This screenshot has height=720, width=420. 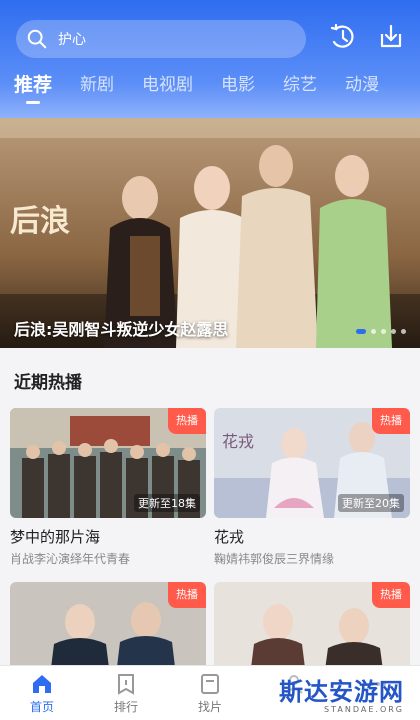 I want to click on nav-home: 首页, so click(x=42, y=693).